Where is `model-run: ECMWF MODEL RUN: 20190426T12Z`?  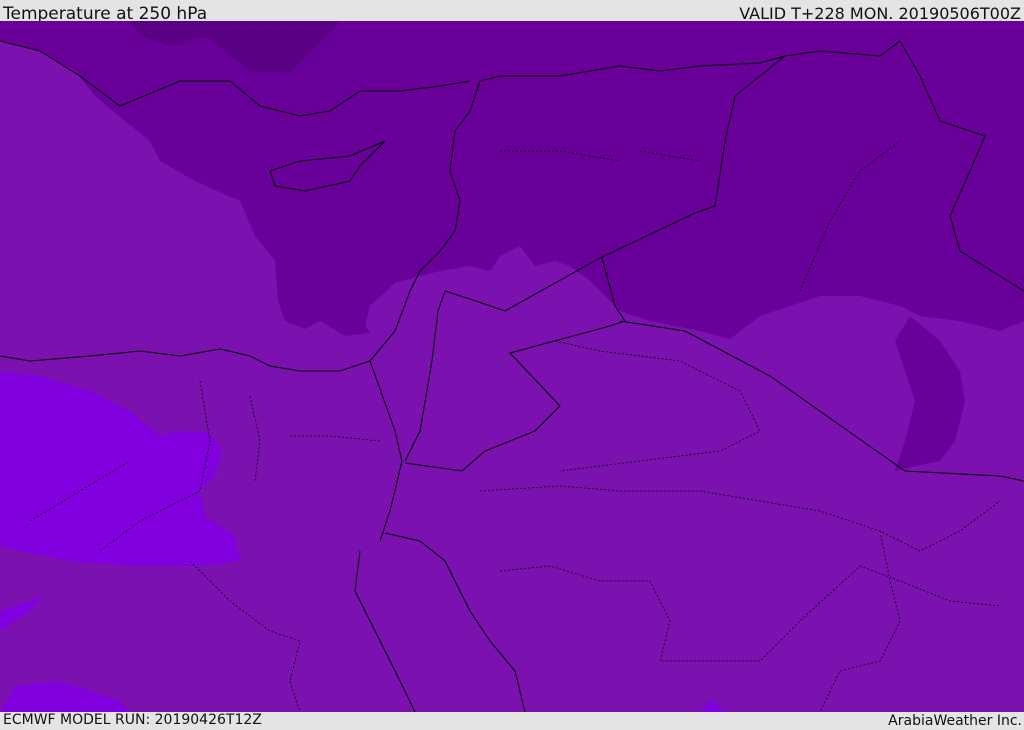
model-run: ECMWF MODEL RUN: 20190426T12Z is located at coordinates (132, 720).